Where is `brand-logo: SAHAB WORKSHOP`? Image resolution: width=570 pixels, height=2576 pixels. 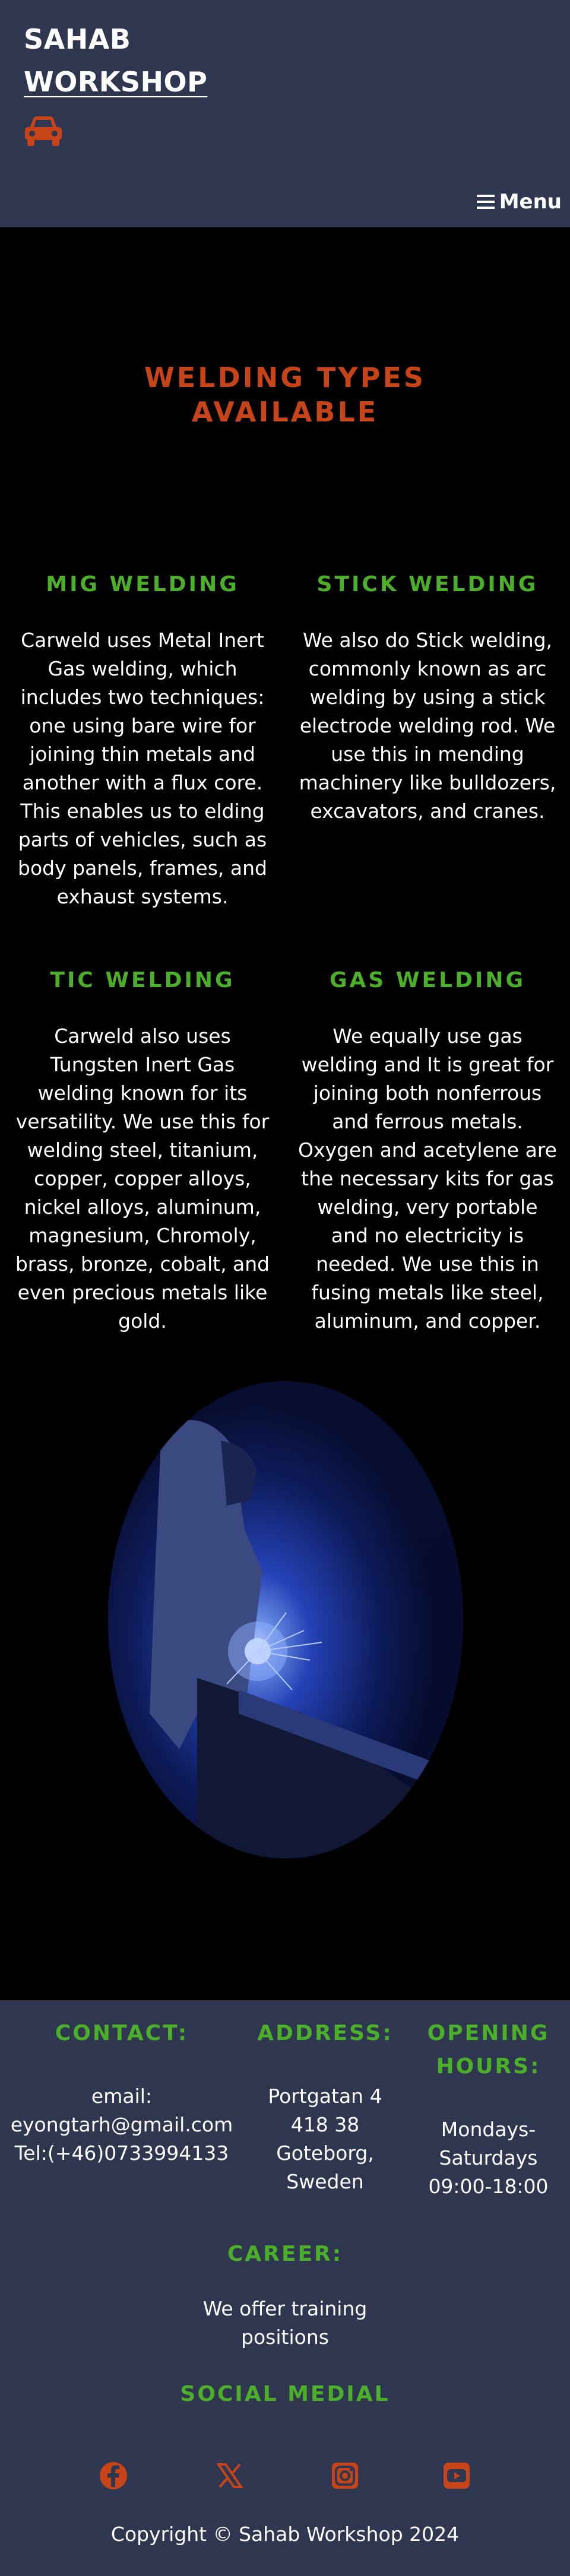
brand-logo: SAHAB WORKSHOP is located at coordinates (142, 60).